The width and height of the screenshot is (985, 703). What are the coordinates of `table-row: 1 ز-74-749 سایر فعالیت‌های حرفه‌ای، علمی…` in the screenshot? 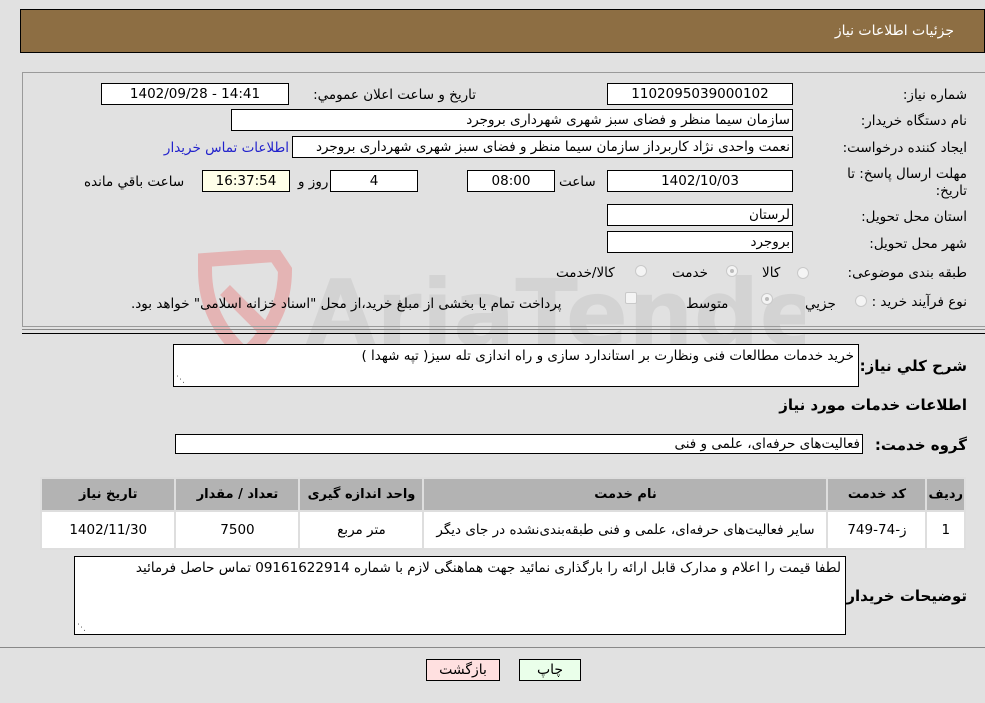 It's located at (502, 530).